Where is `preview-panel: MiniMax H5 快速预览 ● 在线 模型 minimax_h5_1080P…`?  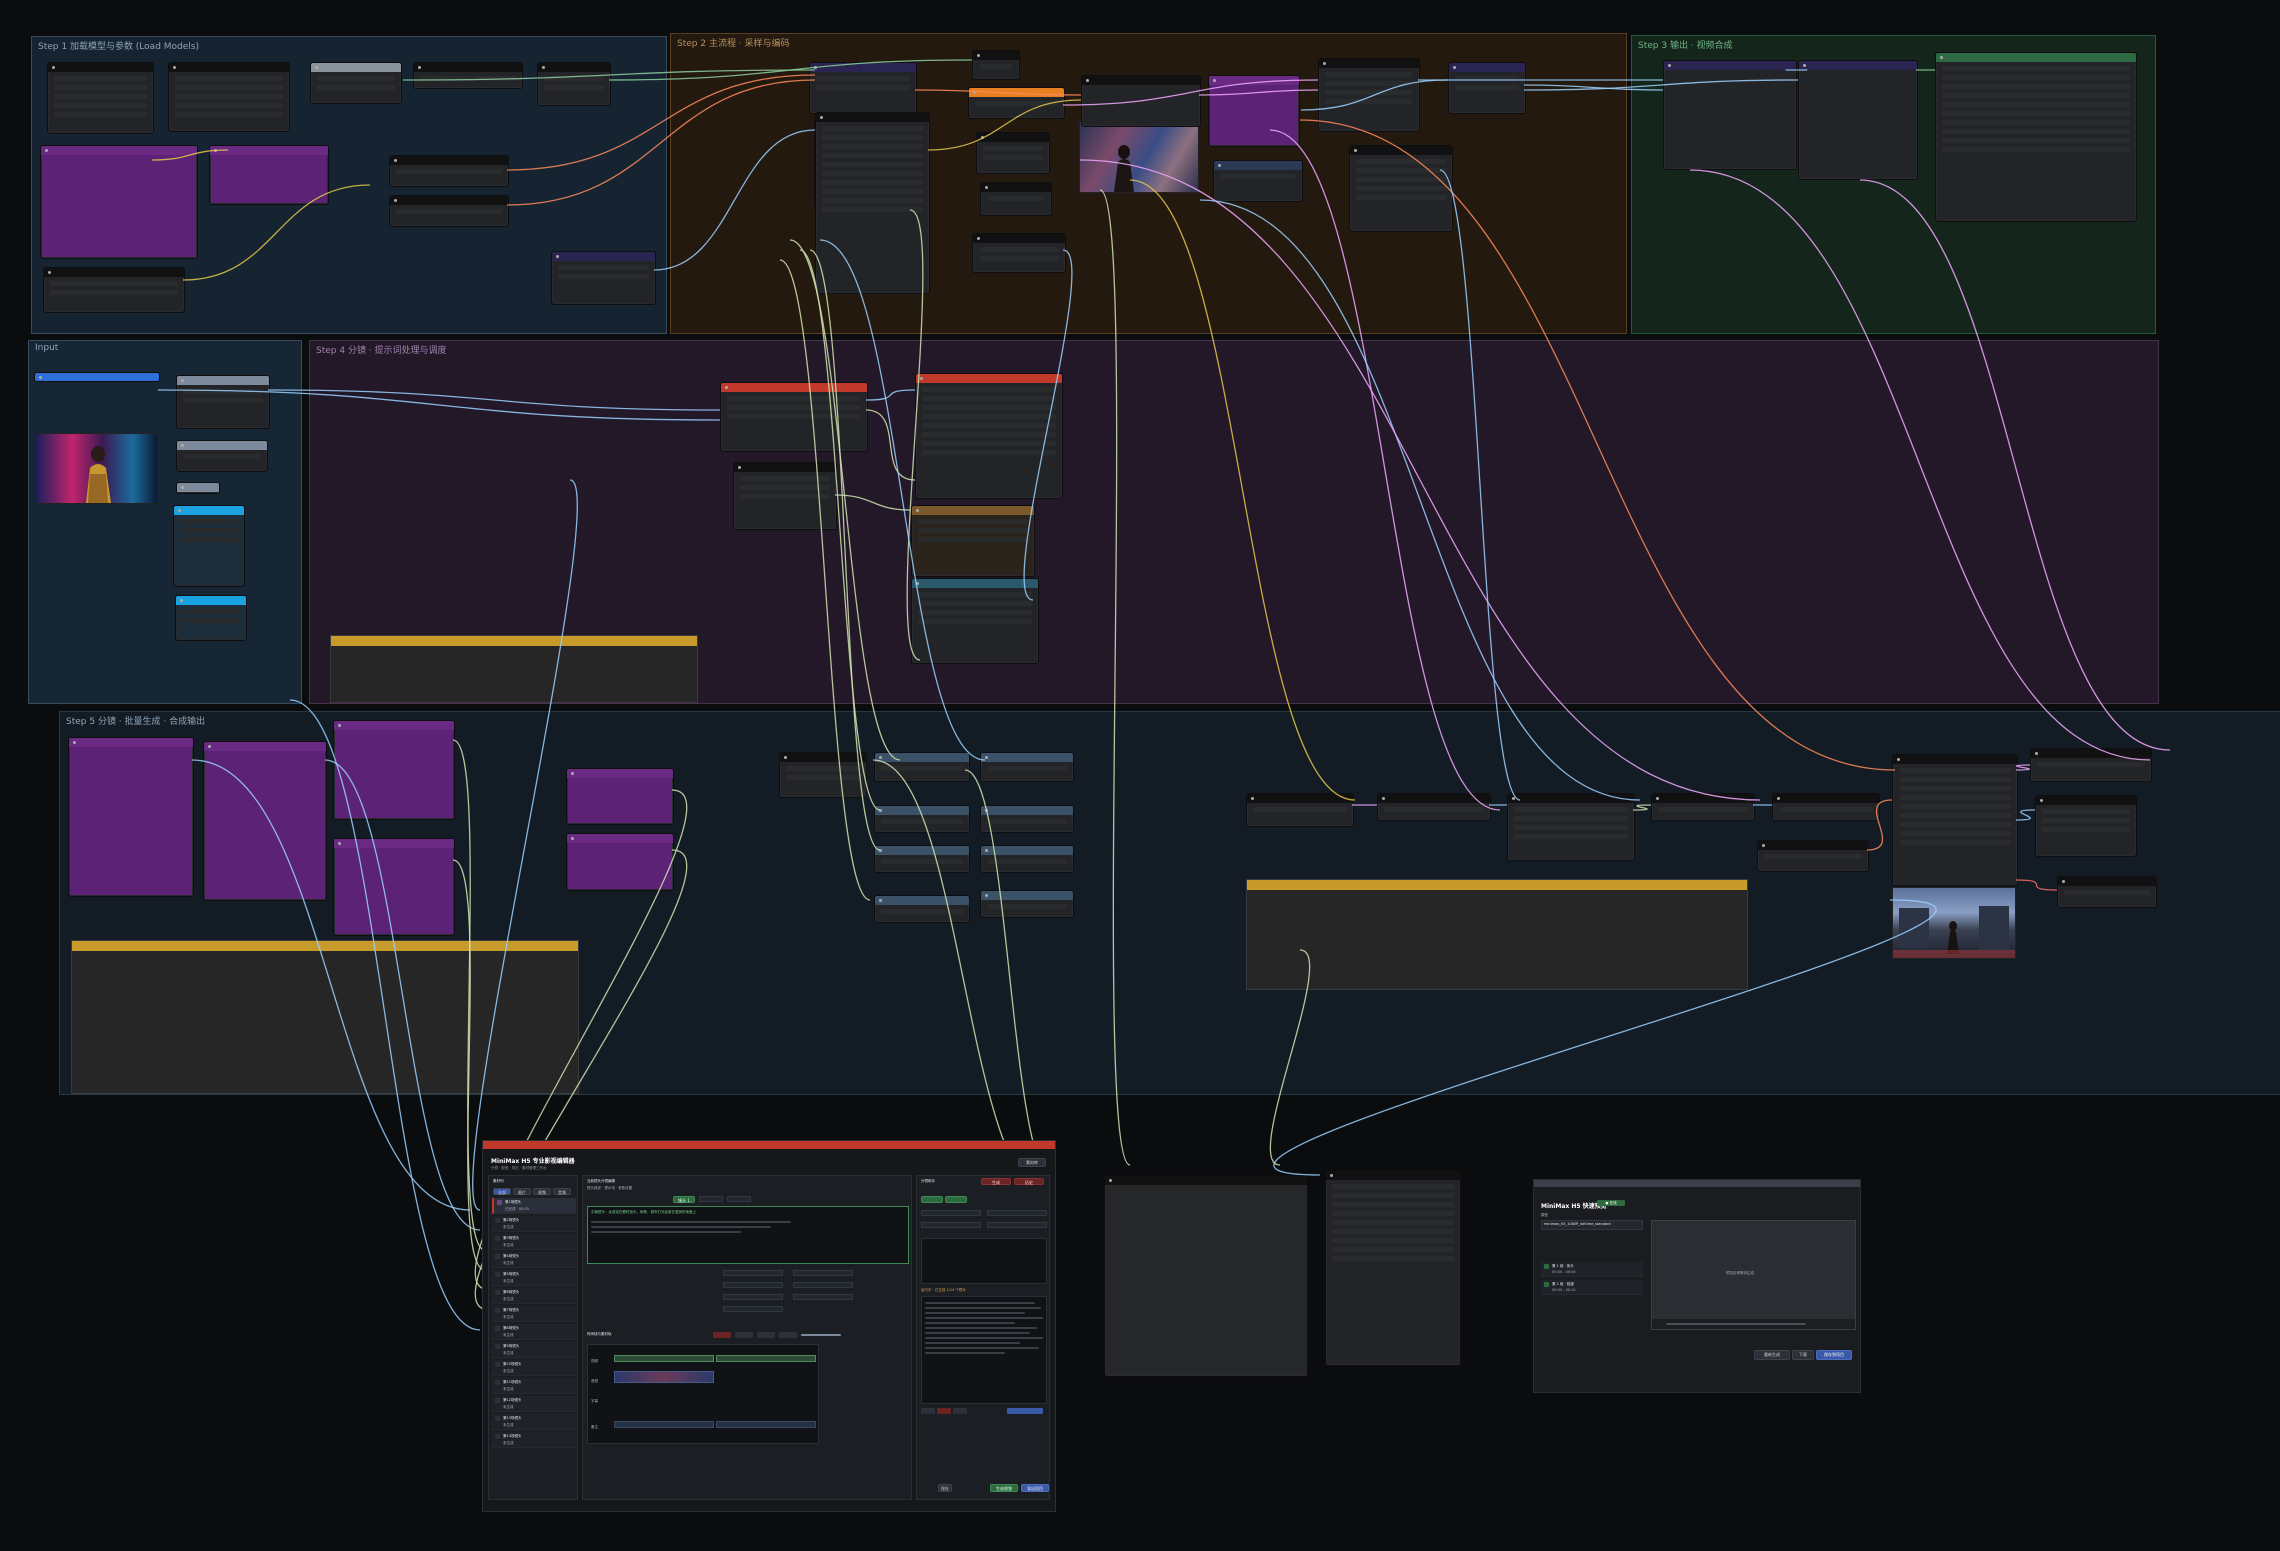
preview-panel: MiniMax H5 快速预览 ● 在线 模型 minimax_h5_1080P… is located at coordinates (1697, 1286).